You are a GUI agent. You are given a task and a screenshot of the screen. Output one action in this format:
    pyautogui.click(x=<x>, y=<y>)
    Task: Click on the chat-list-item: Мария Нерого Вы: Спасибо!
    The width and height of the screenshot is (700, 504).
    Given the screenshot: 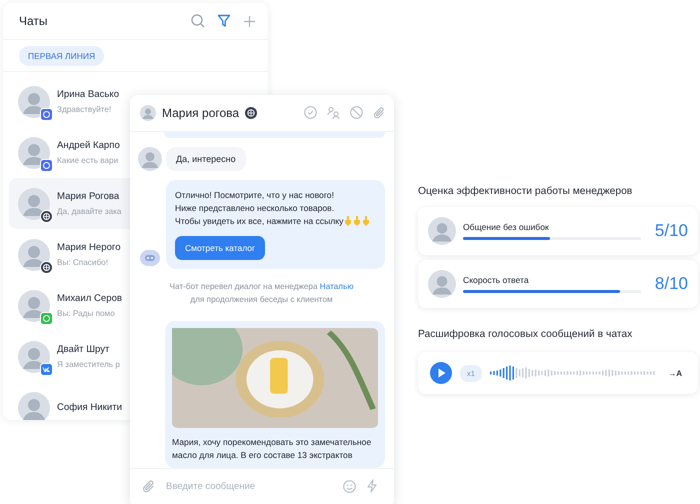 What is the action you would take?
    pyautogui.click(x=69, y=254)
    